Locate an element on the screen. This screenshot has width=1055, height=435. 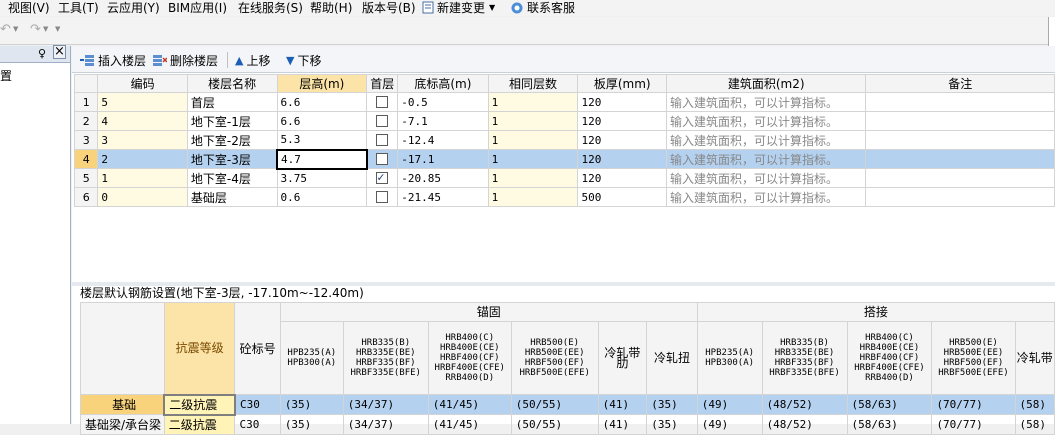
floor-row: 6 0 基础层 0.6 -21.45 1 500 输入建筑面积，可以计算指标。 is located at coordinates (564, 197).